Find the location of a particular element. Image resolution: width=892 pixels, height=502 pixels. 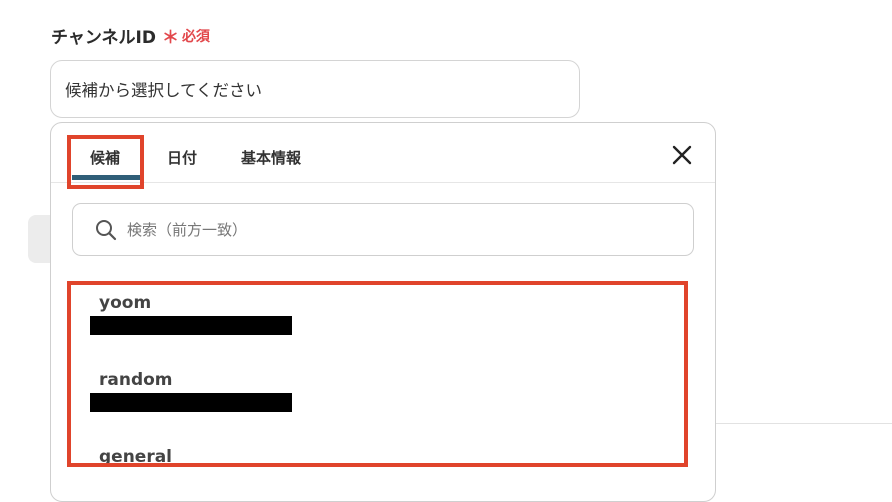

list-item-general: general is located at coordinates (383, 474).